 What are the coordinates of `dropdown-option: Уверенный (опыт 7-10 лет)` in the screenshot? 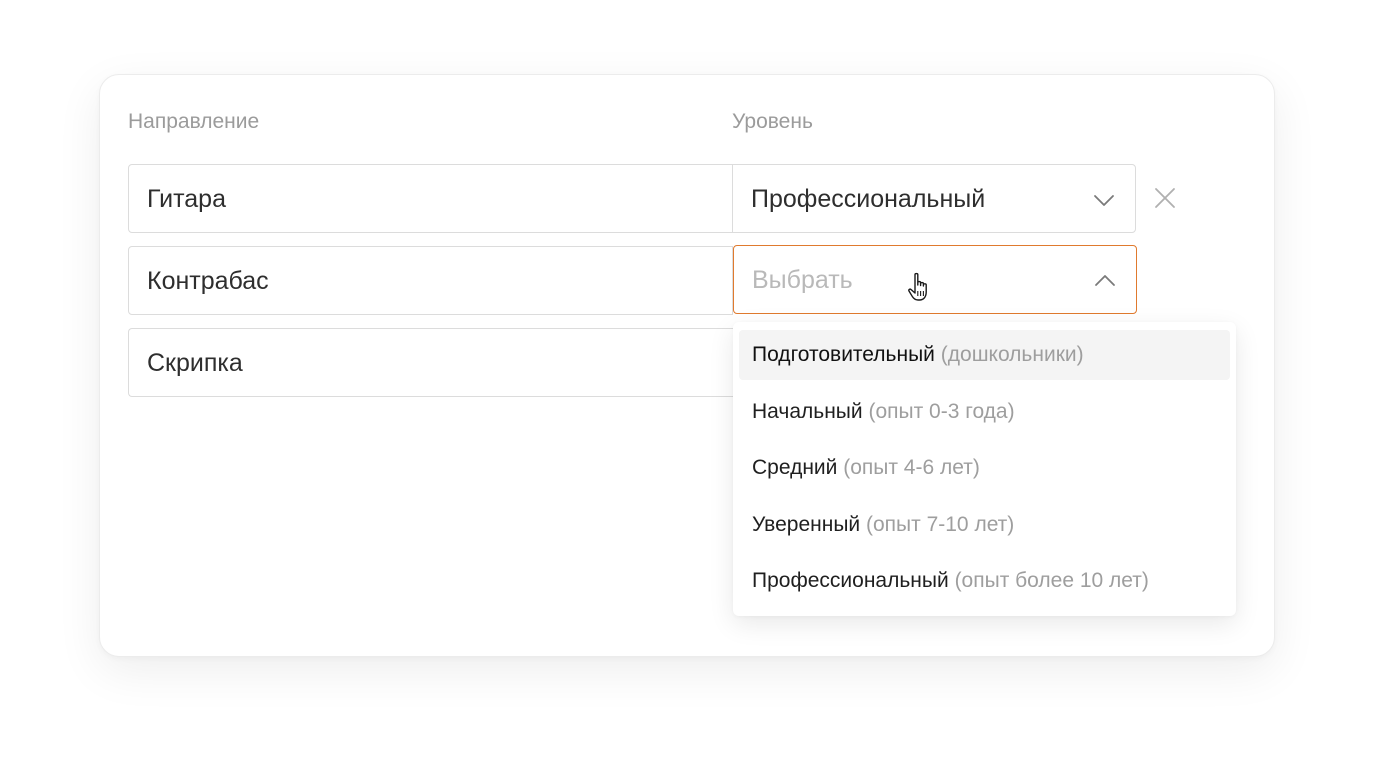 It's located at (984, 525).